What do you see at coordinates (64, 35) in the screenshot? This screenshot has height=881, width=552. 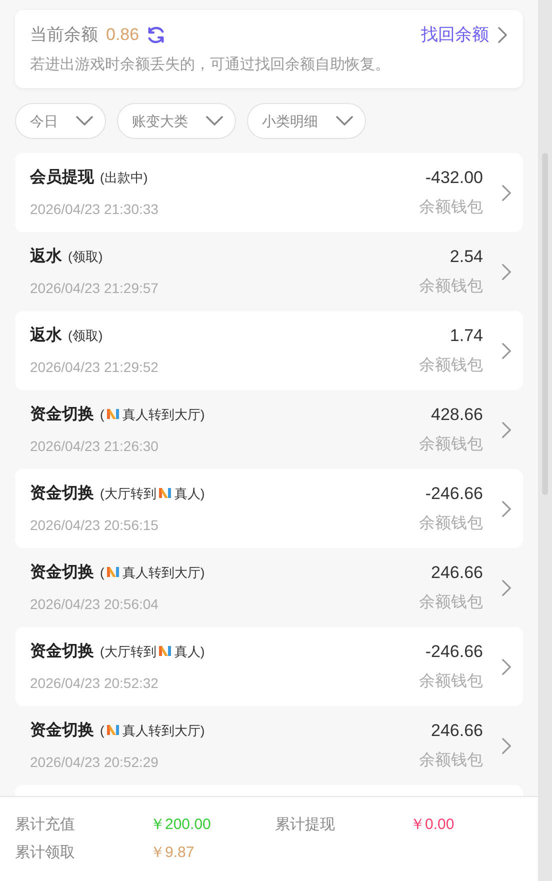 I see `balance-label: 当前余额` at bounding box center [64, 35].